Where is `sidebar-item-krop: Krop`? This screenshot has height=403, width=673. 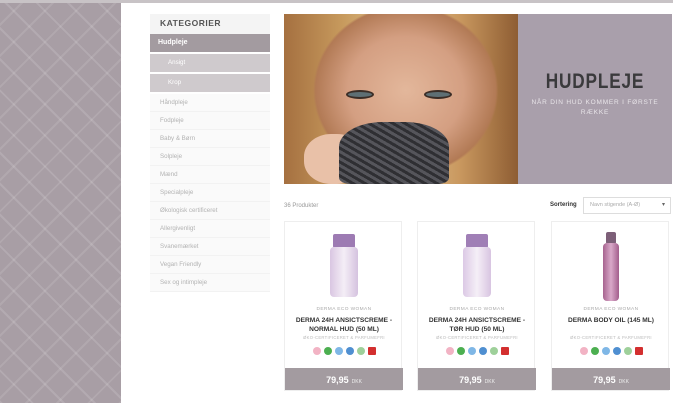
sidebar-item-krop: Krop is located at coordinates (210, 83).